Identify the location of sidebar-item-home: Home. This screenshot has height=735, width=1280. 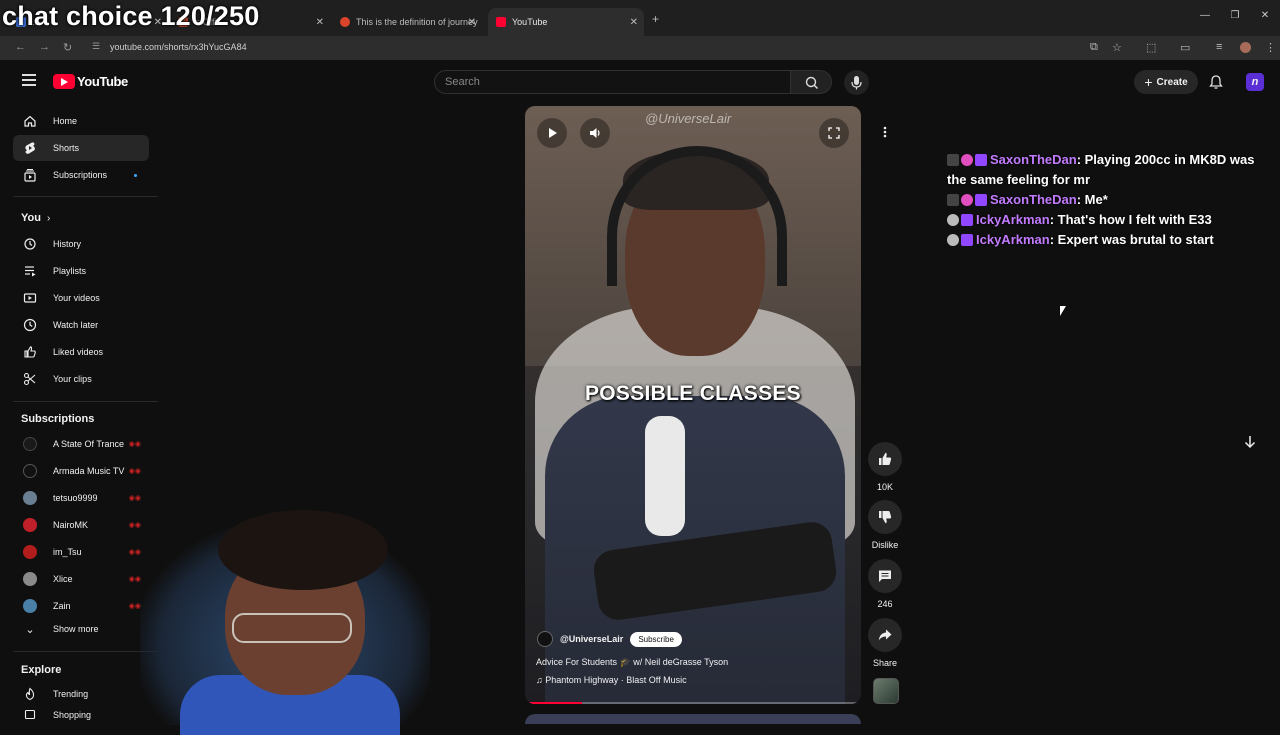
(81, 121).